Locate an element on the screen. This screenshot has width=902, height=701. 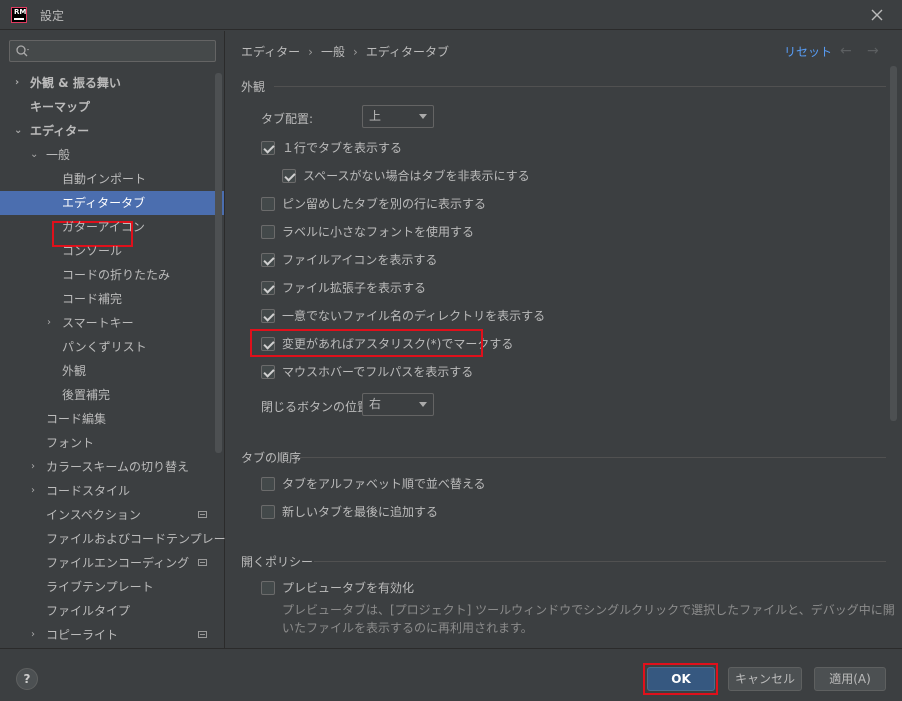
checkbox-label: 変更があればアスタリスク(*)でマークする is located at coordinates (398, 344).